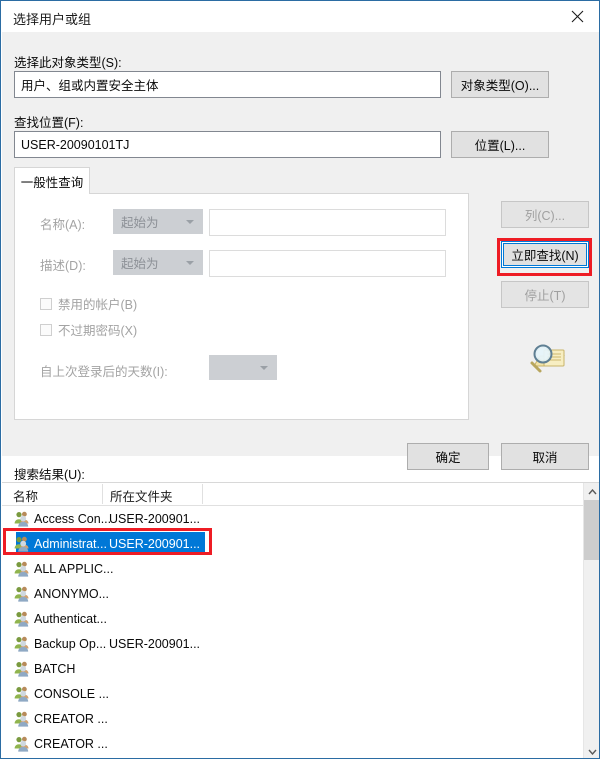 The image size is (600, 759). I want to click on description-condition-select: 起始为, so click(158, 262).